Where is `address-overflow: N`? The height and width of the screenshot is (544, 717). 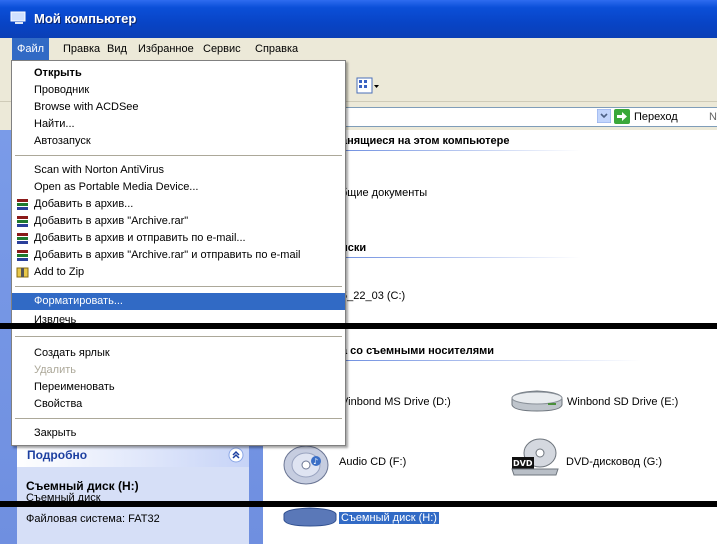
address-overflow: N is located at coordinates (713, 117).